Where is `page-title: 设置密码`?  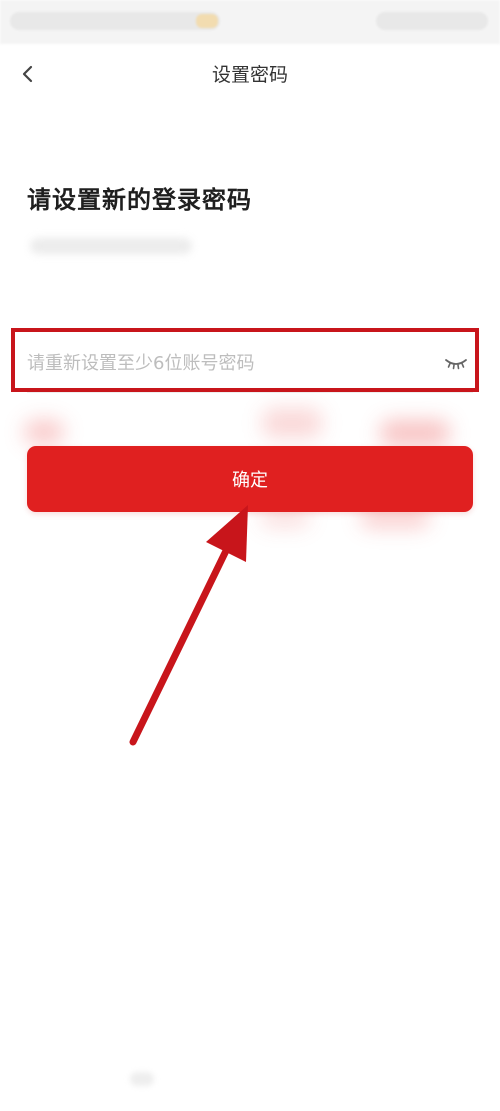 page-title: 设置密码 is located at coordinates (249, 75).